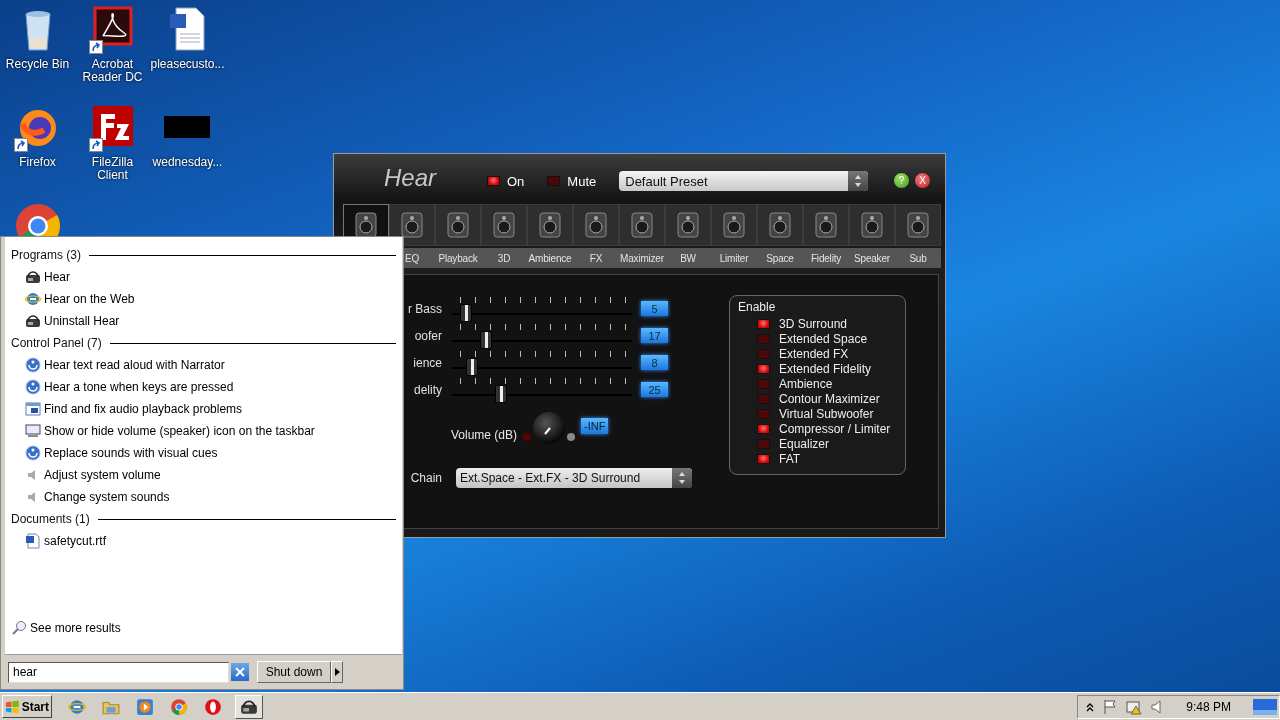 The image size is (1280, 720). What do you see at coordinates (47, 277) in the screenshot?
I see `result-item: Hear` at bounding box center [47, 277].